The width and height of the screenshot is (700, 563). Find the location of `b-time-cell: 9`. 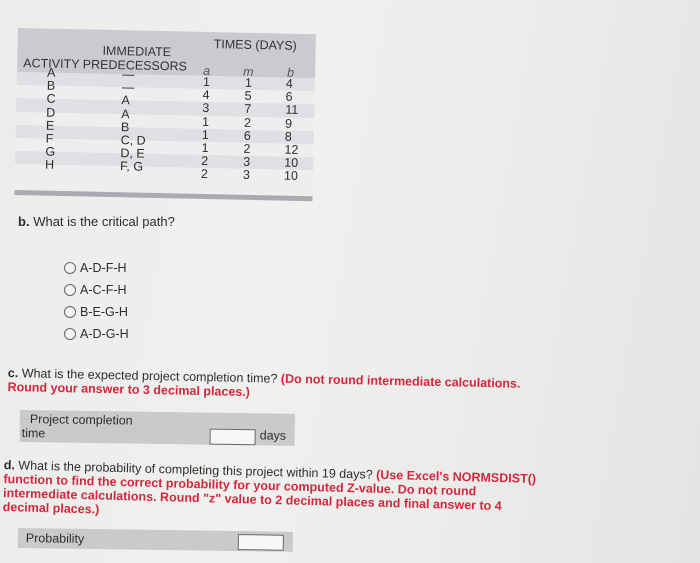

b-time-cell: 9 is located at coordinates (288, 123).